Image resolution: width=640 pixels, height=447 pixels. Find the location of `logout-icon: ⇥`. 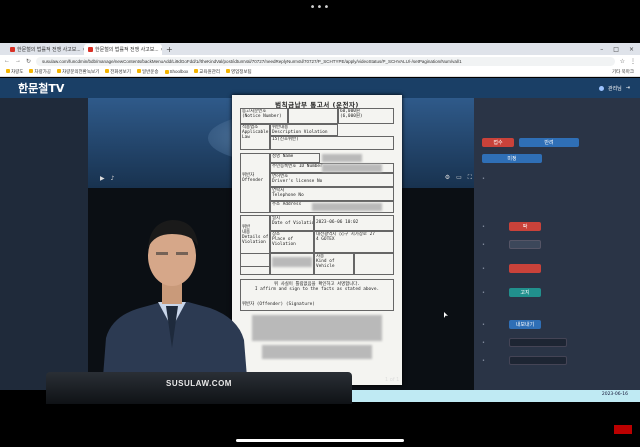

logout-icon: ⇥ is located at coordinates (628, 88).